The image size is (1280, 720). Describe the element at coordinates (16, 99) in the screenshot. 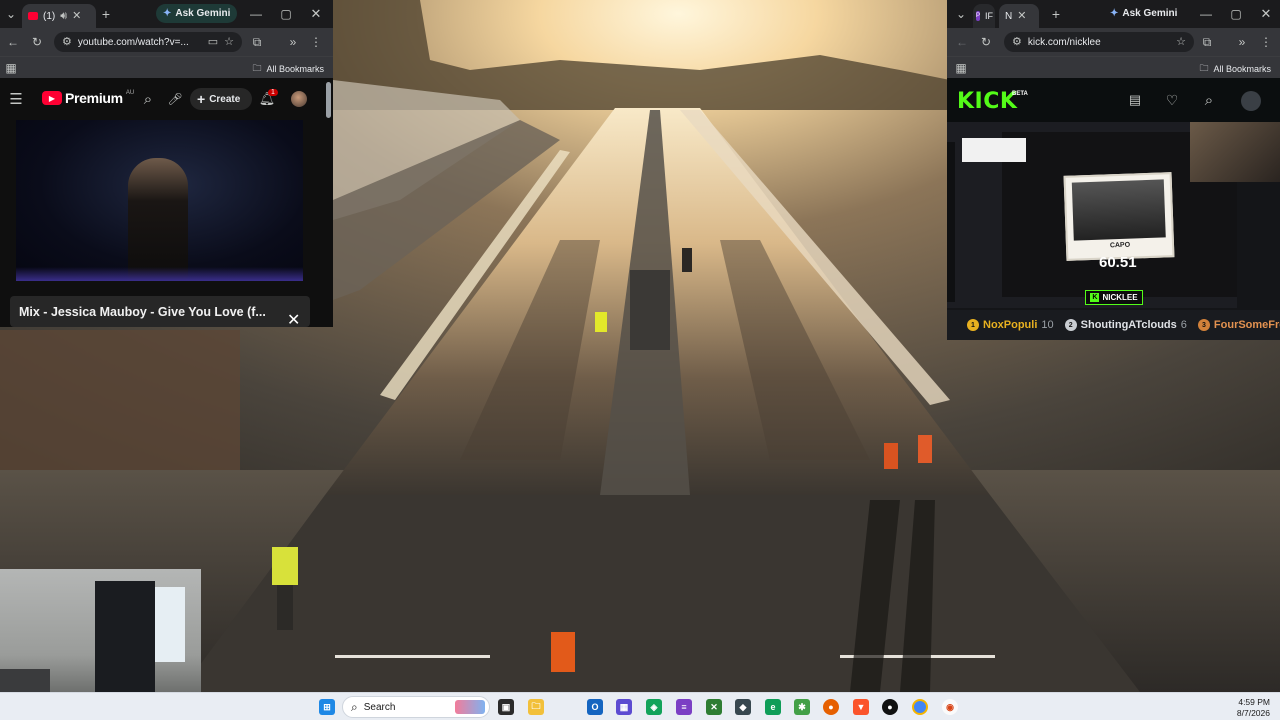

I see `hamburger-menu-icon: ☰` at that location.